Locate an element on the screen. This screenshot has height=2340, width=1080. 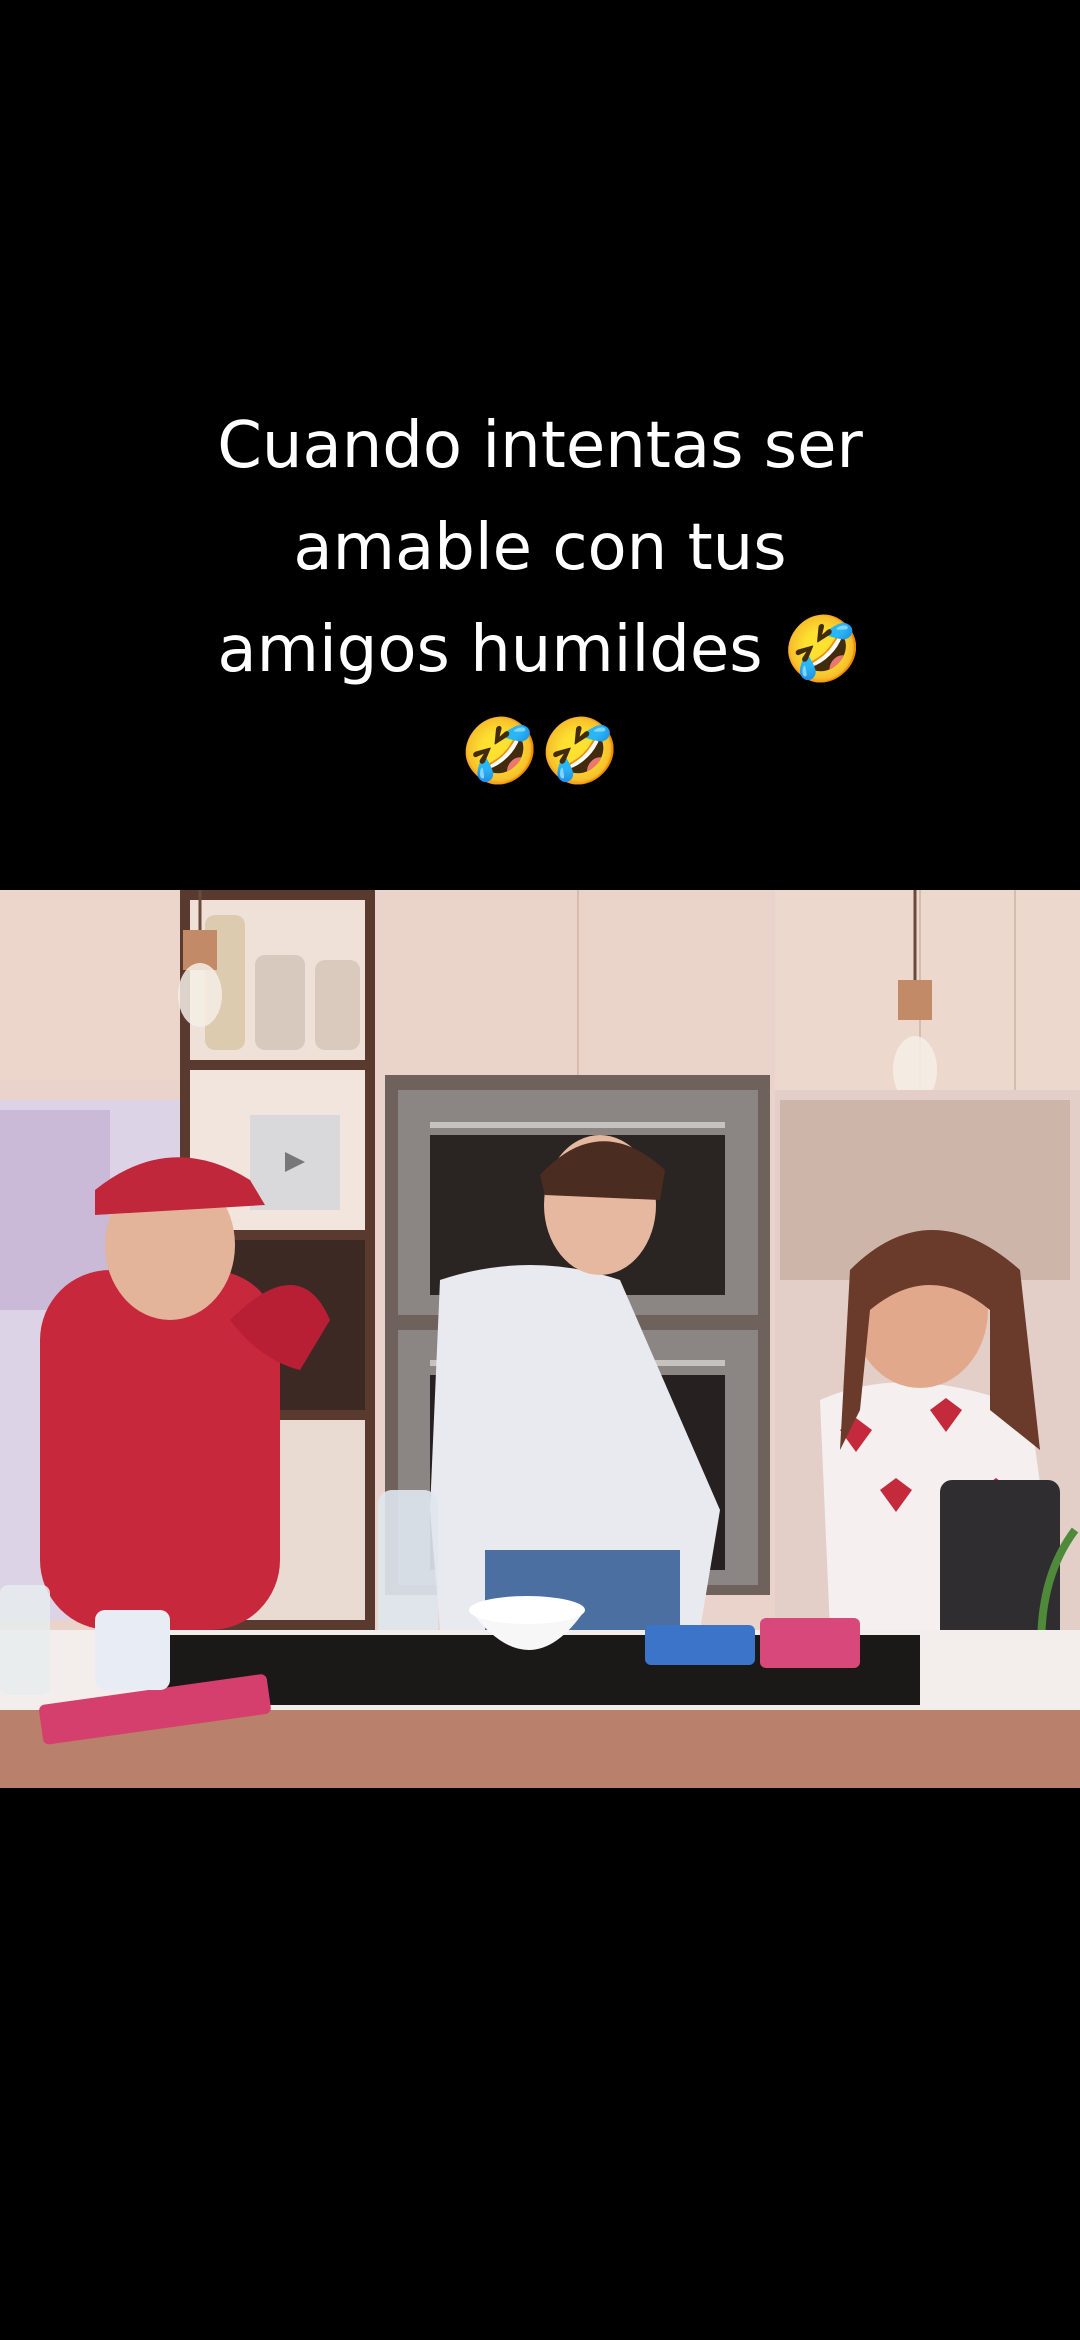
container is located at coordinates (132, 1650).